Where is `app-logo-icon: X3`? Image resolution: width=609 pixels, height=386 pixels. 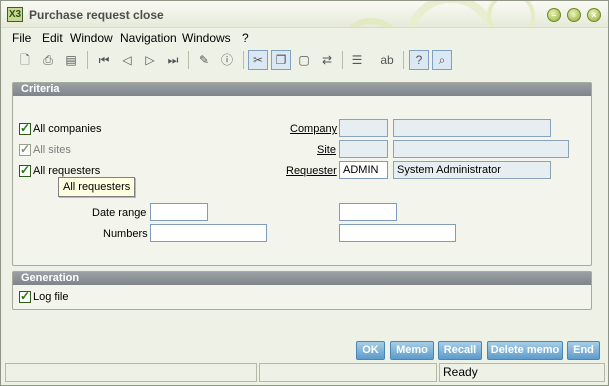
app-logo-icon: X3 is located at coordinates (15, 14).